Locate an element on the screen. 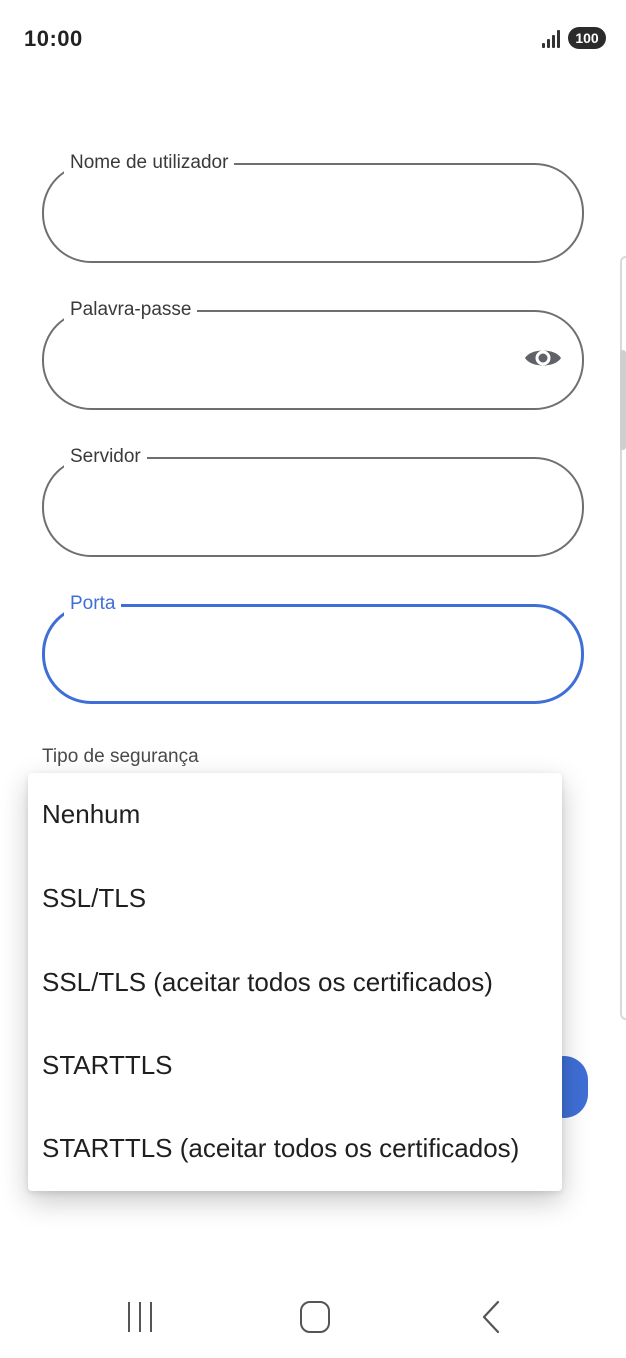 The width and height of the screenshot is (626, 1358). username-field: Nome de utilizador is located at coordinates (313, 207).